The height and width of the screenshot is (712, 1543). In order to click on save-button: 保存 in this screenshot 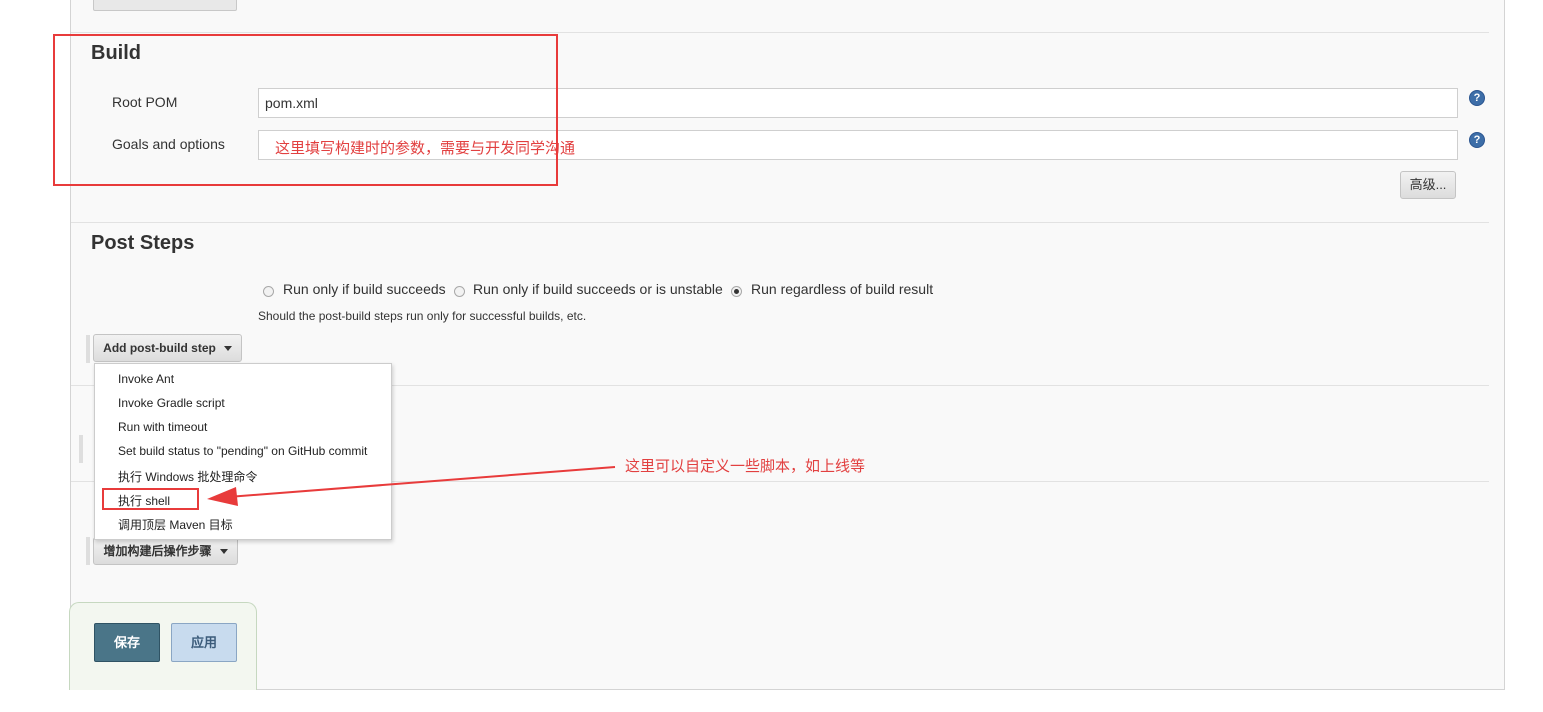, I will do `click(127, 642)`.